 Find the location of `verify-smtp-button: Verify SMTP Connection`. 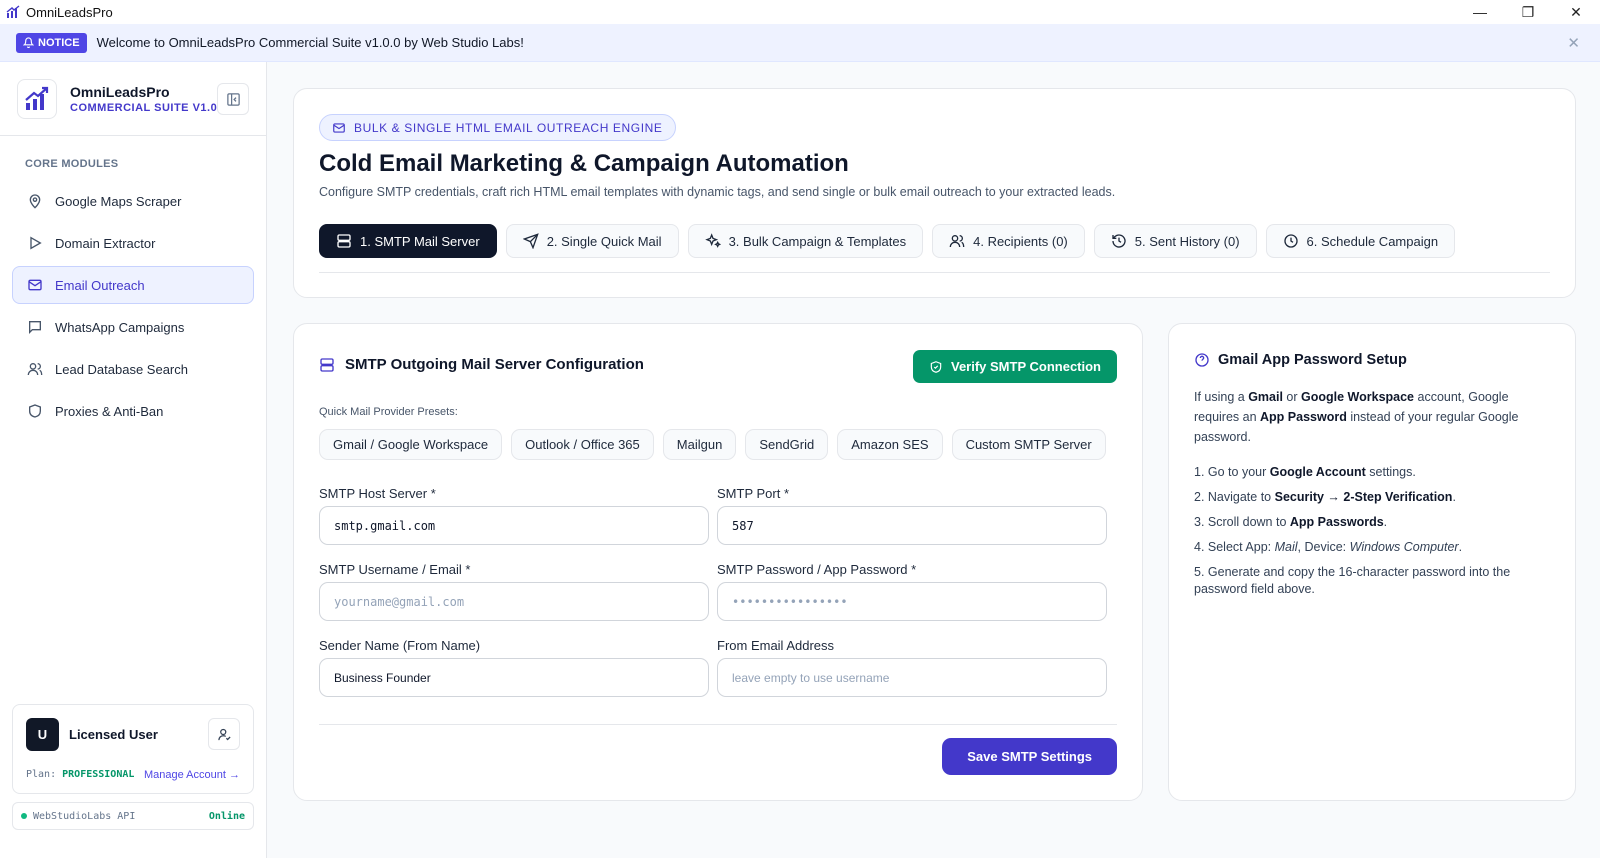

verify-smtp-button: Verify SMTP Connection is located at coordinates (1014, 366).